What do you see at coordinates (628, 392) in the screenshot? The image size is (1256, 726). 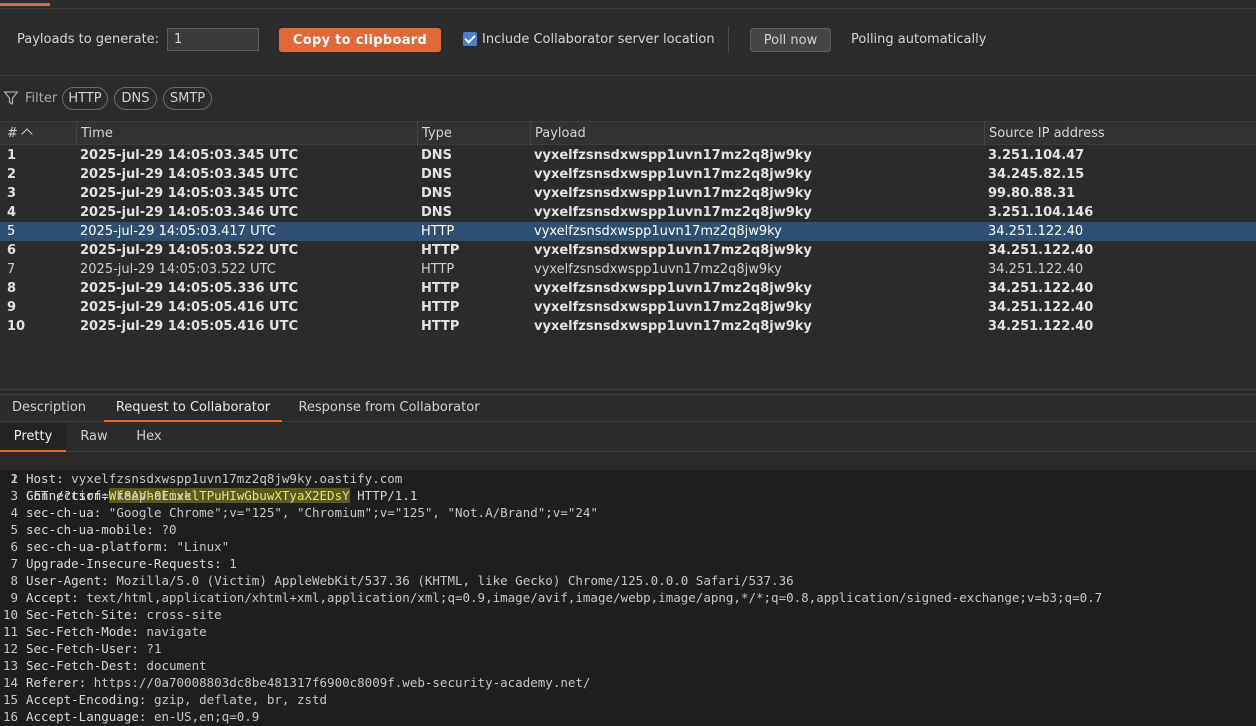 I see `pane-splitter` at bounding box center [628, 392].